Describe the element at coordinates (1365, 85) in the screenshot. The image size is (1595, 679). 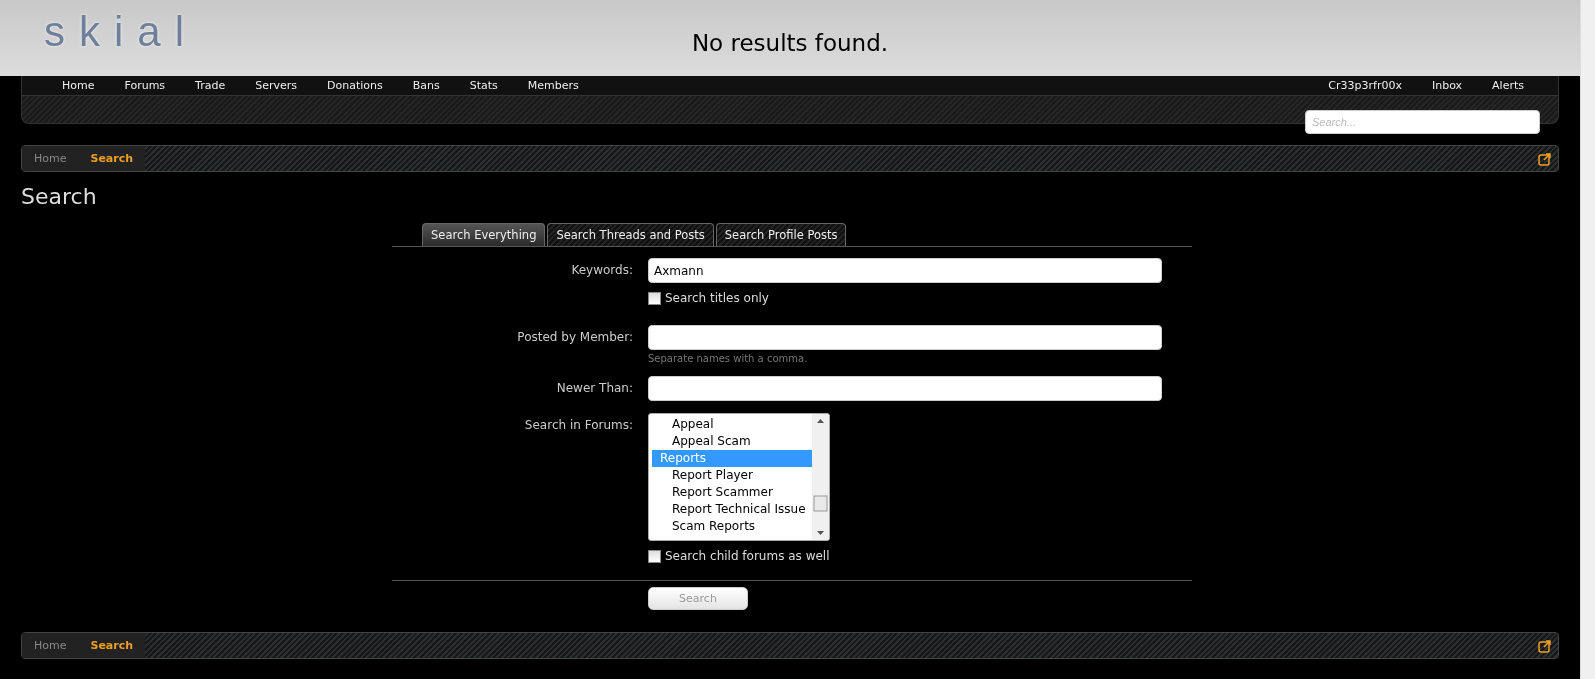
I see `nav-link: Cr33p3rfr00x` at that location.